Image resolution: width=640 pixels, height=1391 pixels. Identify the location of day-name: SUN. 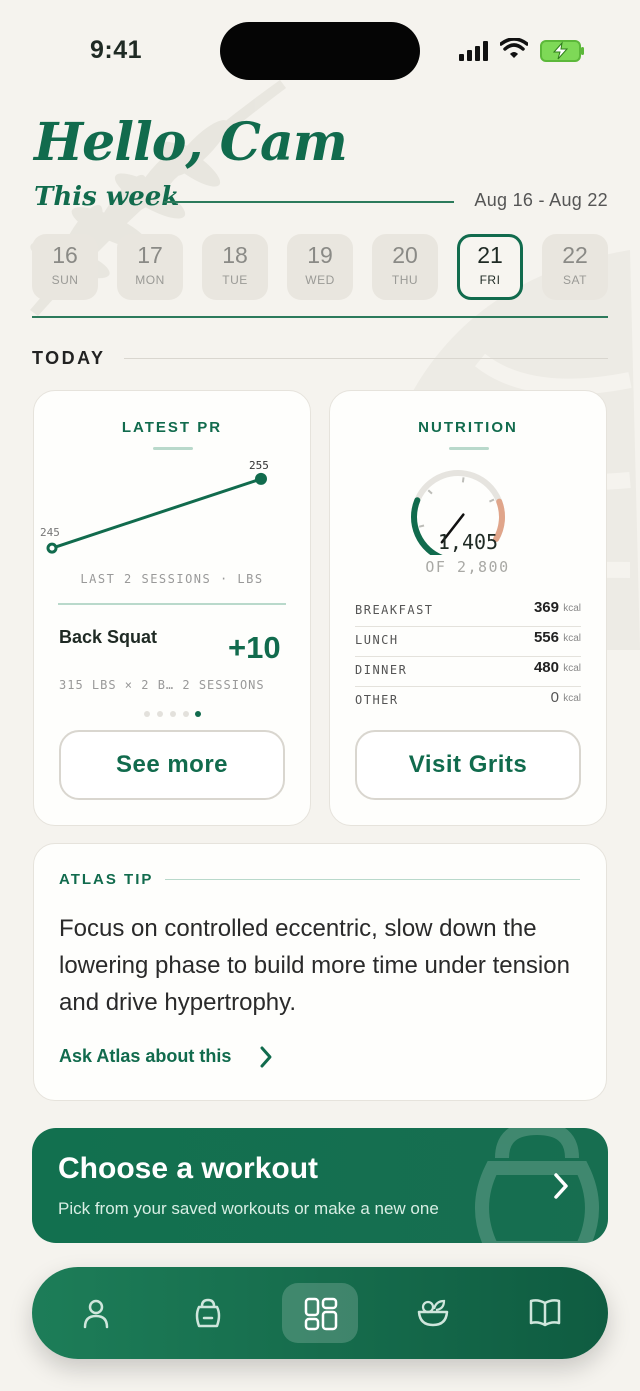
(65, 280).